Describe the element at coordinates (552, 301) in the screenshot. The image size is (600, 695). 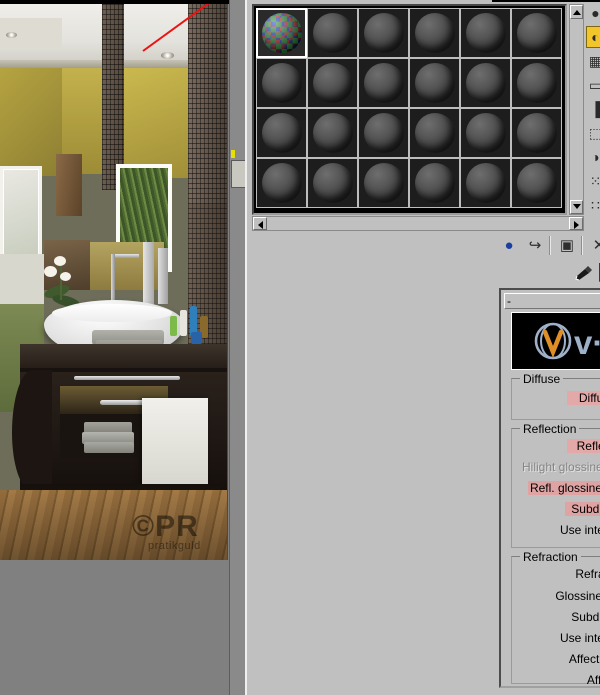
I see `rollout-header: Basic parameters` at that location.